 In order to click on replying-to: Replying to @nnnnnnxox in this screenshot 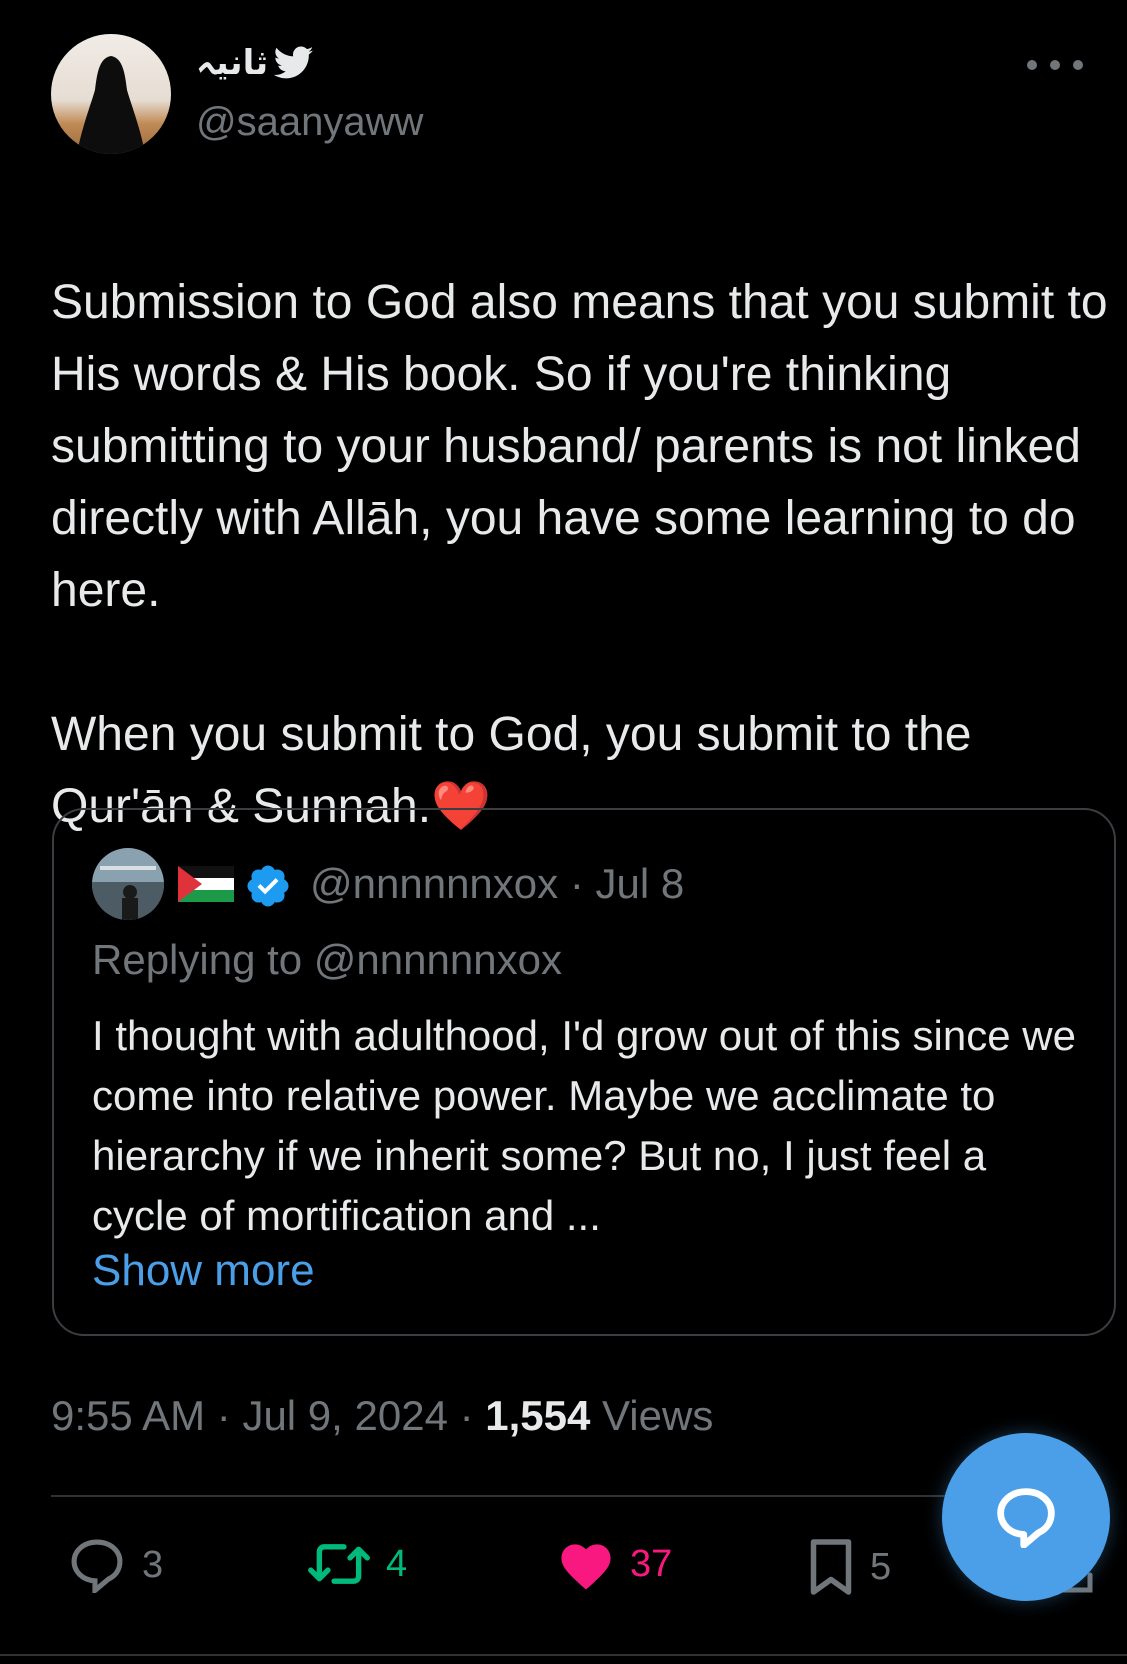, I will do `click(327, 960)`.